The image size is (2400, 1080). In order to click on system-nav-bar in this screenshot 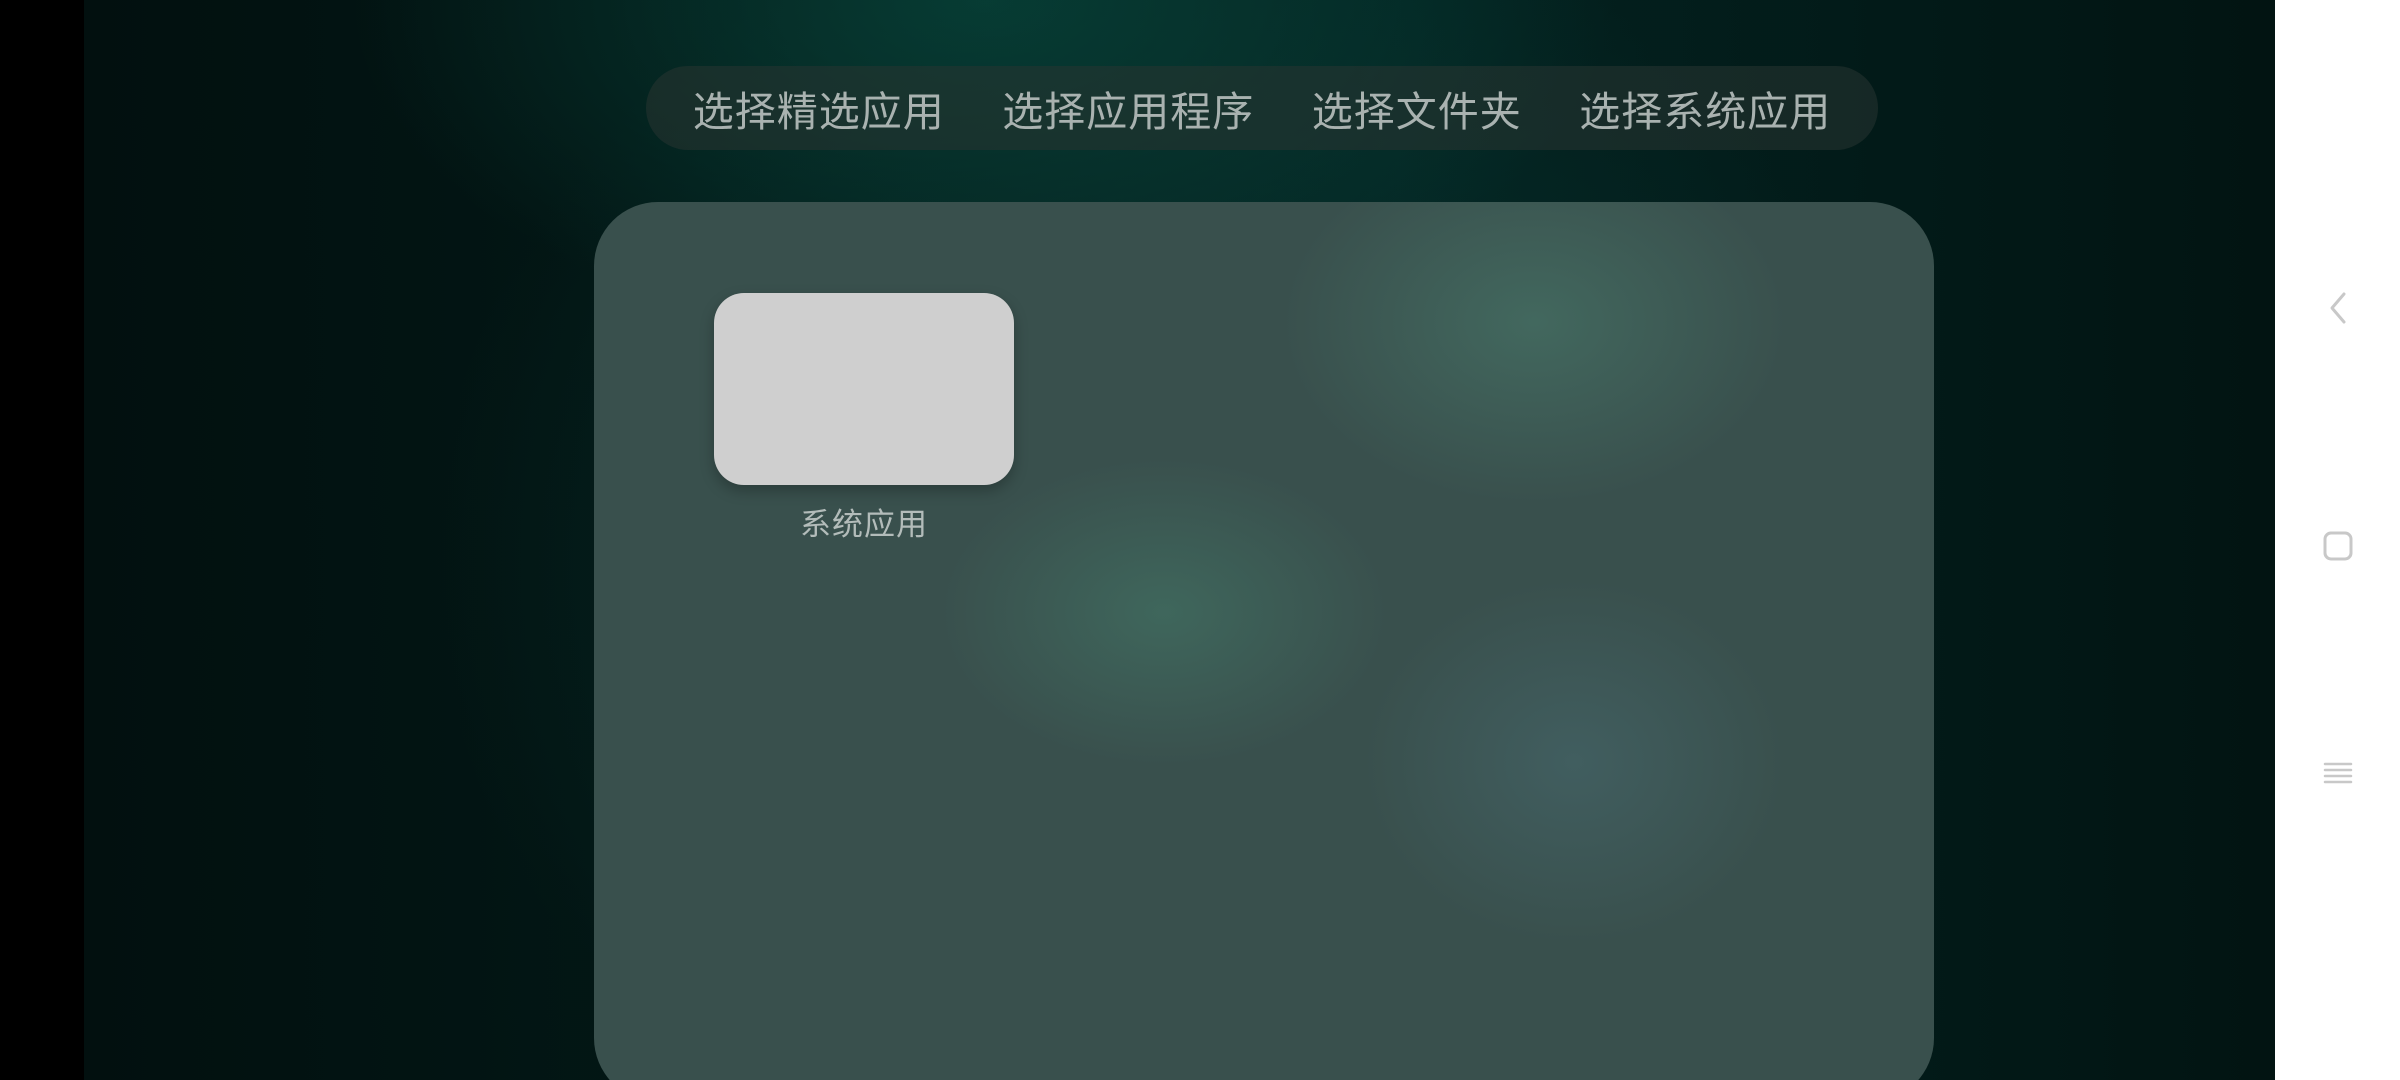, I will do `click(2337, 540)`.